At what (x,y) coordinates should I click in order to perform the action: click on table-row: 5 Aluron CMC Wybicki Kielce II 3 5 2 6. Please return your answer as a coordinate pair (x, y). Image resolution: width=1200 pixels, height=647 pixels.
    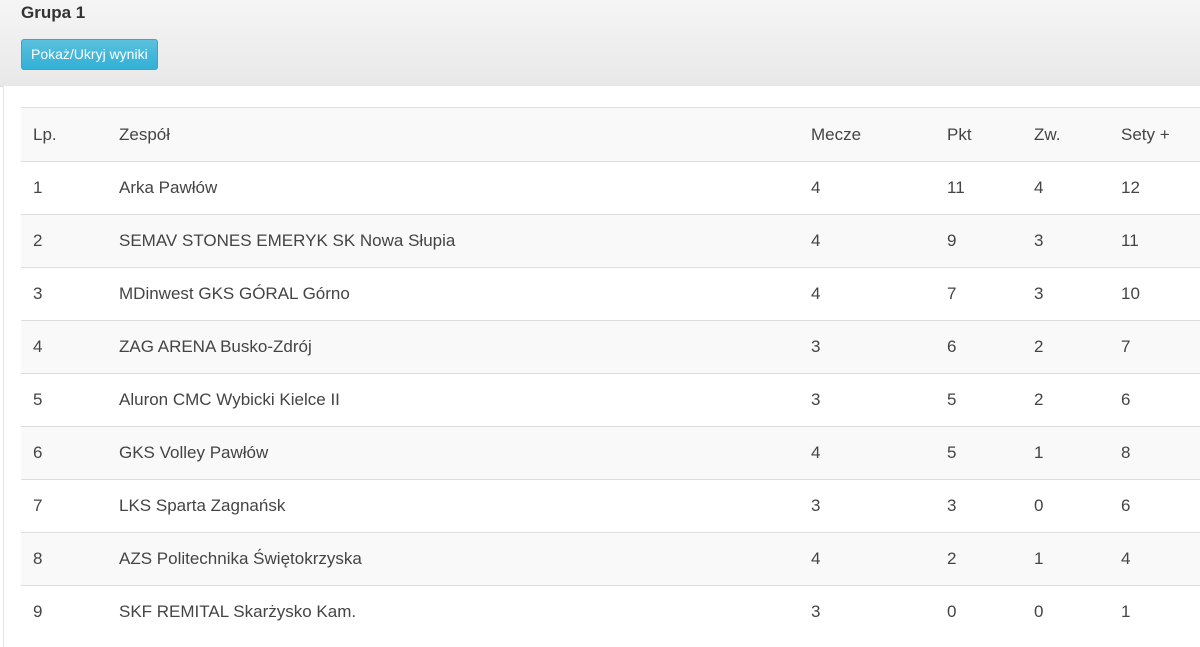
    Looking at the image, I should click on (610, 400).